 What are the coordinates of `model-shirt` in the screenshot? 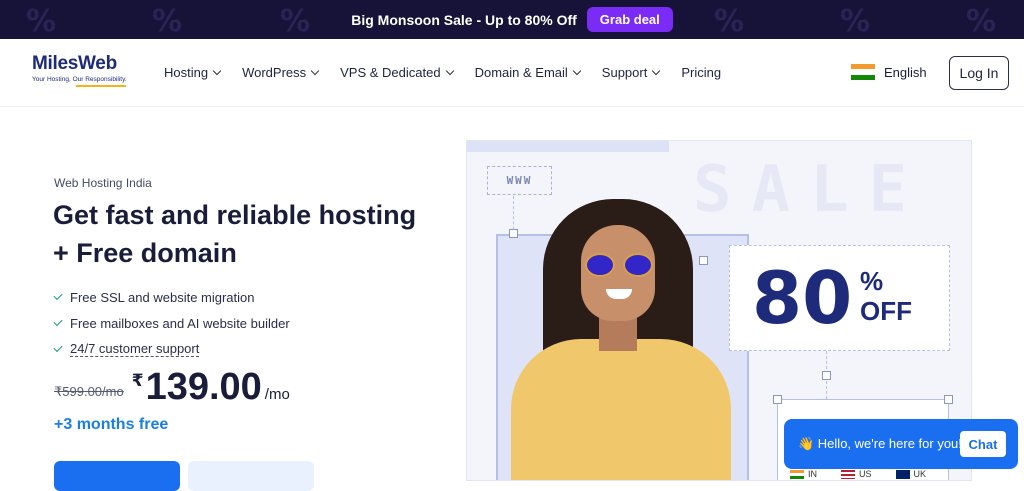 It's located at (621, 409).